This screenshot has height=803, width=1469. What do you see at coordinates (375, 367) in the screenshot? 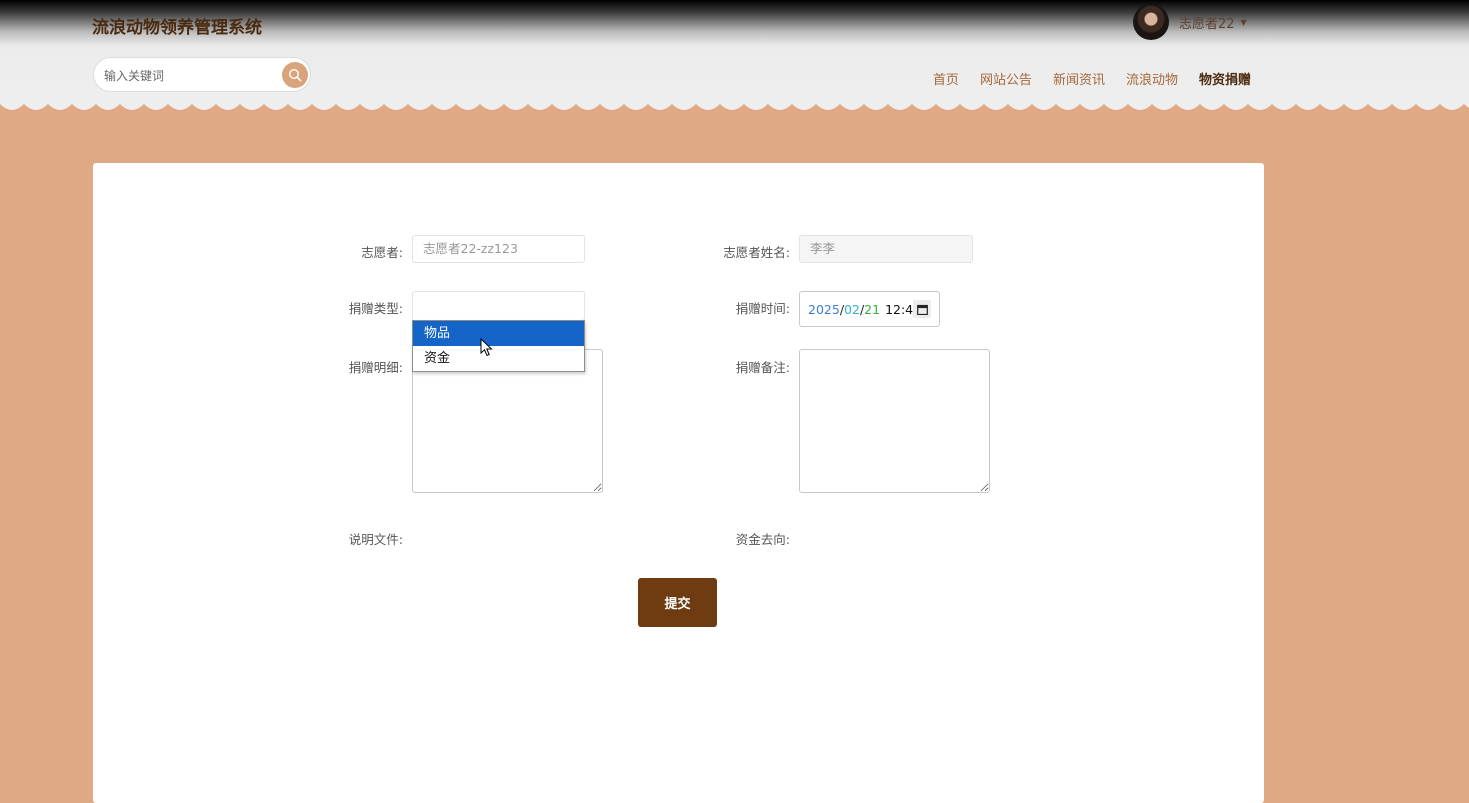
I see `donation-detail-label: 捐赠明细:` at bounding box center [375, 367].